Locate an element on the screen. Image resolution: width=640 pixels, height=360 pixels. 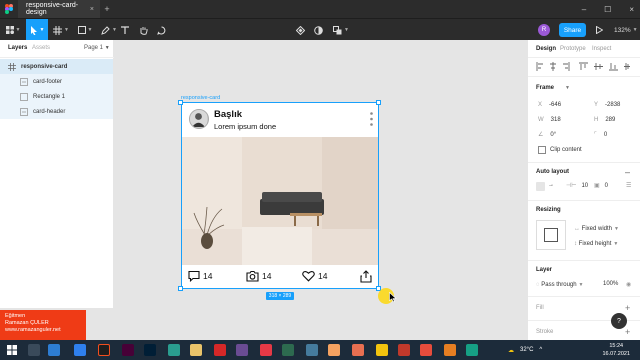
tab-assets: Assets is located at coordinates (41, 48).